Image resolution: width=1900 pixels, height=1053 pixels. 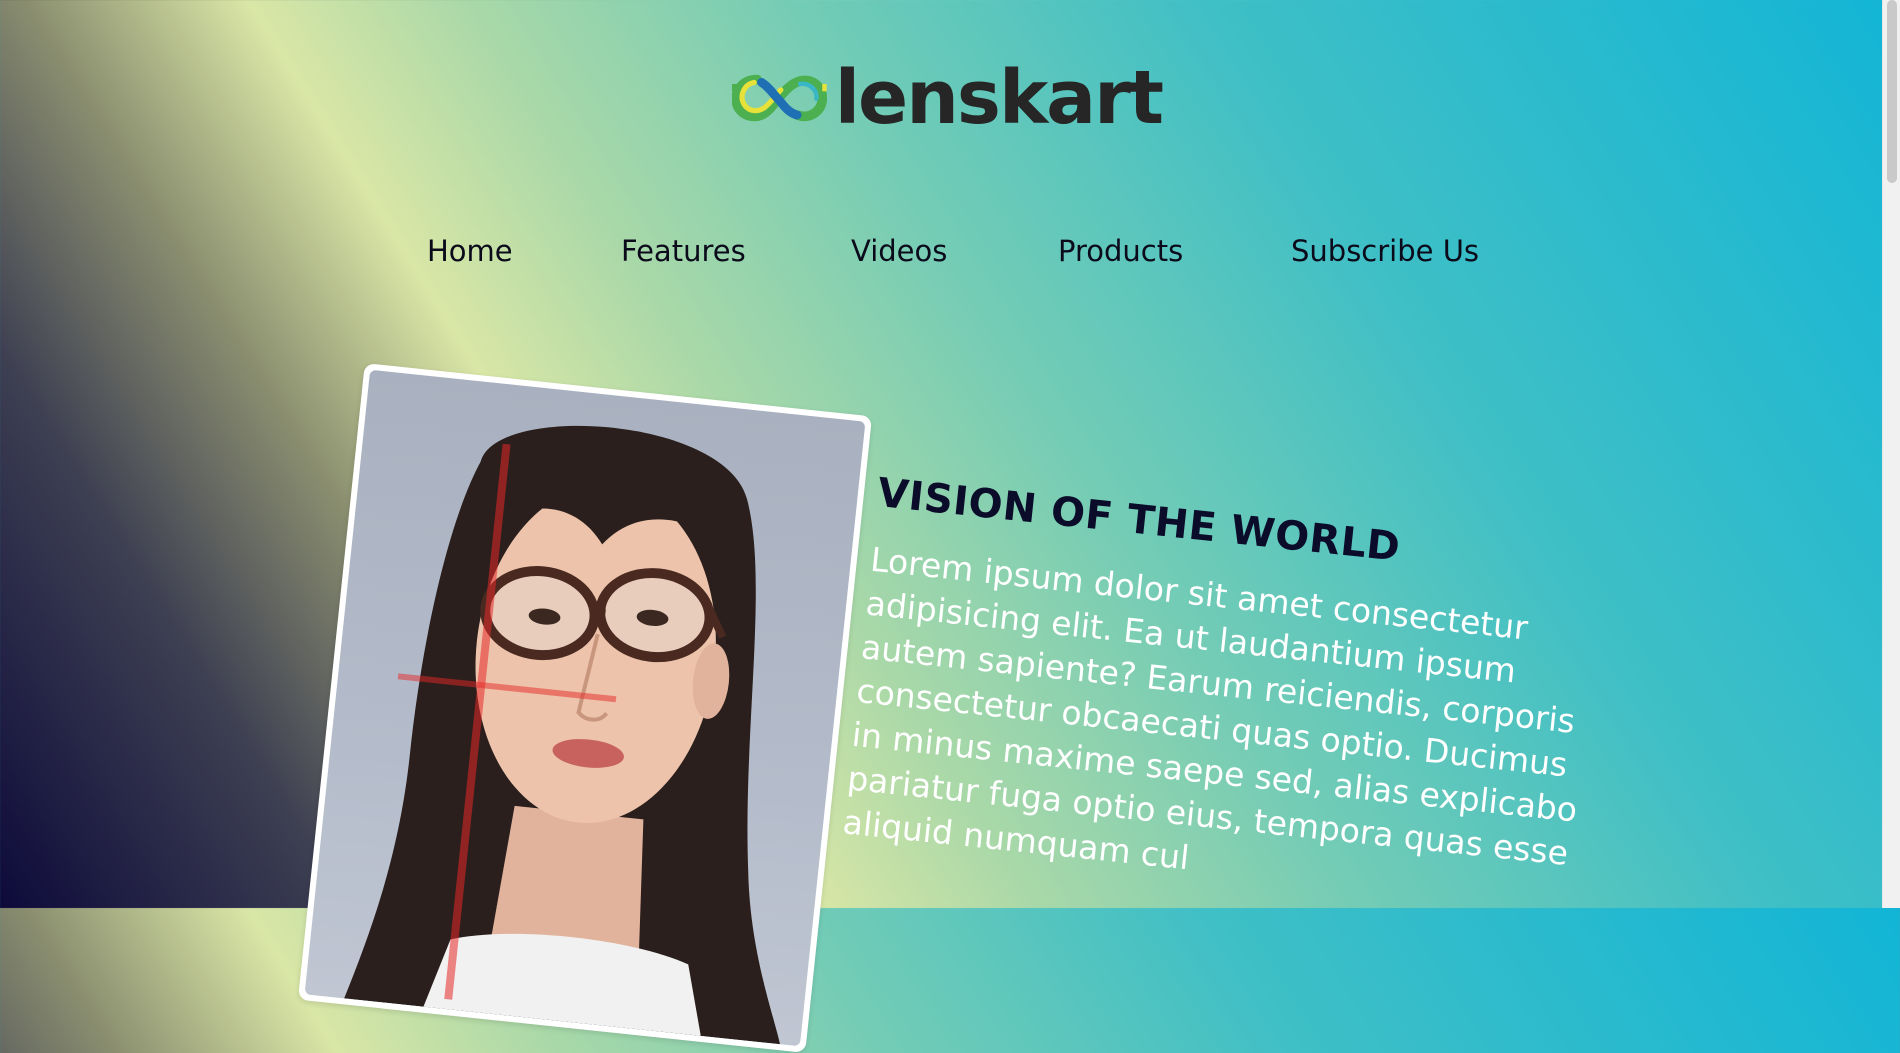 What do you see at coordinates (1892, 91) in the screenshot?
I see `scrollbar-thumb` at bounding box center [1892, 91].